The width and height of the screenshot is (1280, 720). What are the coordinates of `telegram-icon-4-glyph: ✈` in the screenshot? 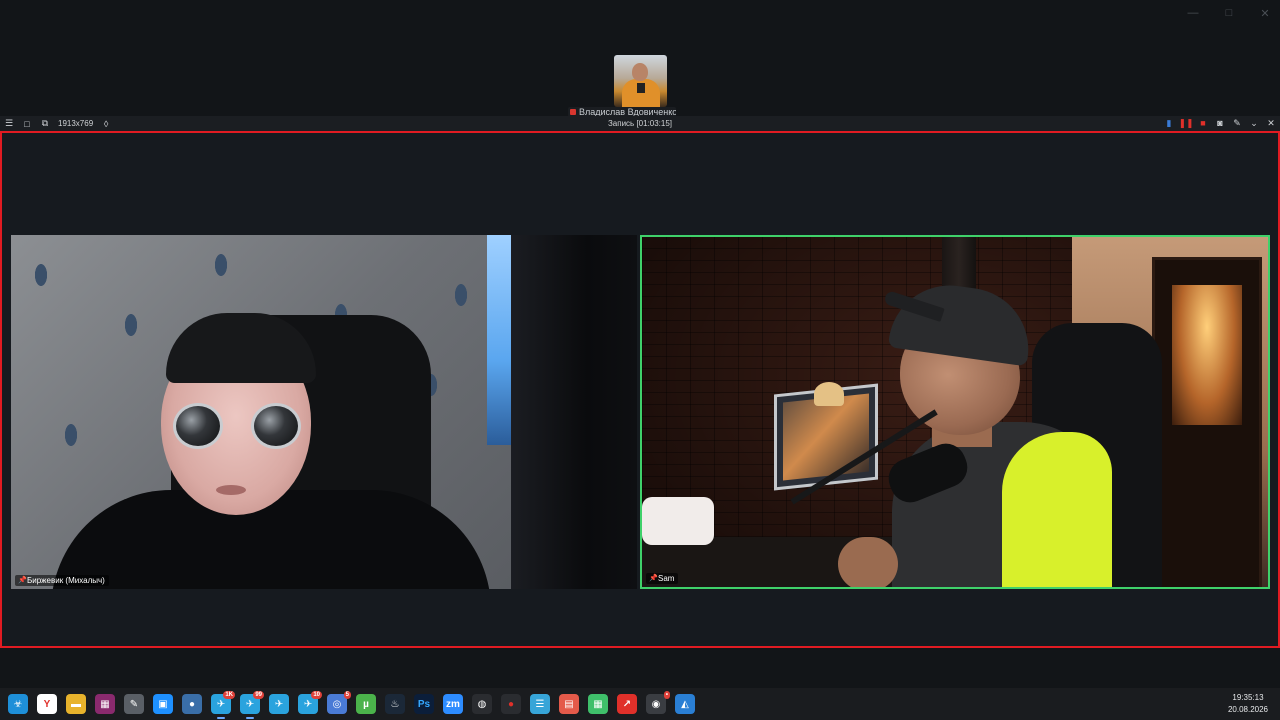 It's located at (308, 704).